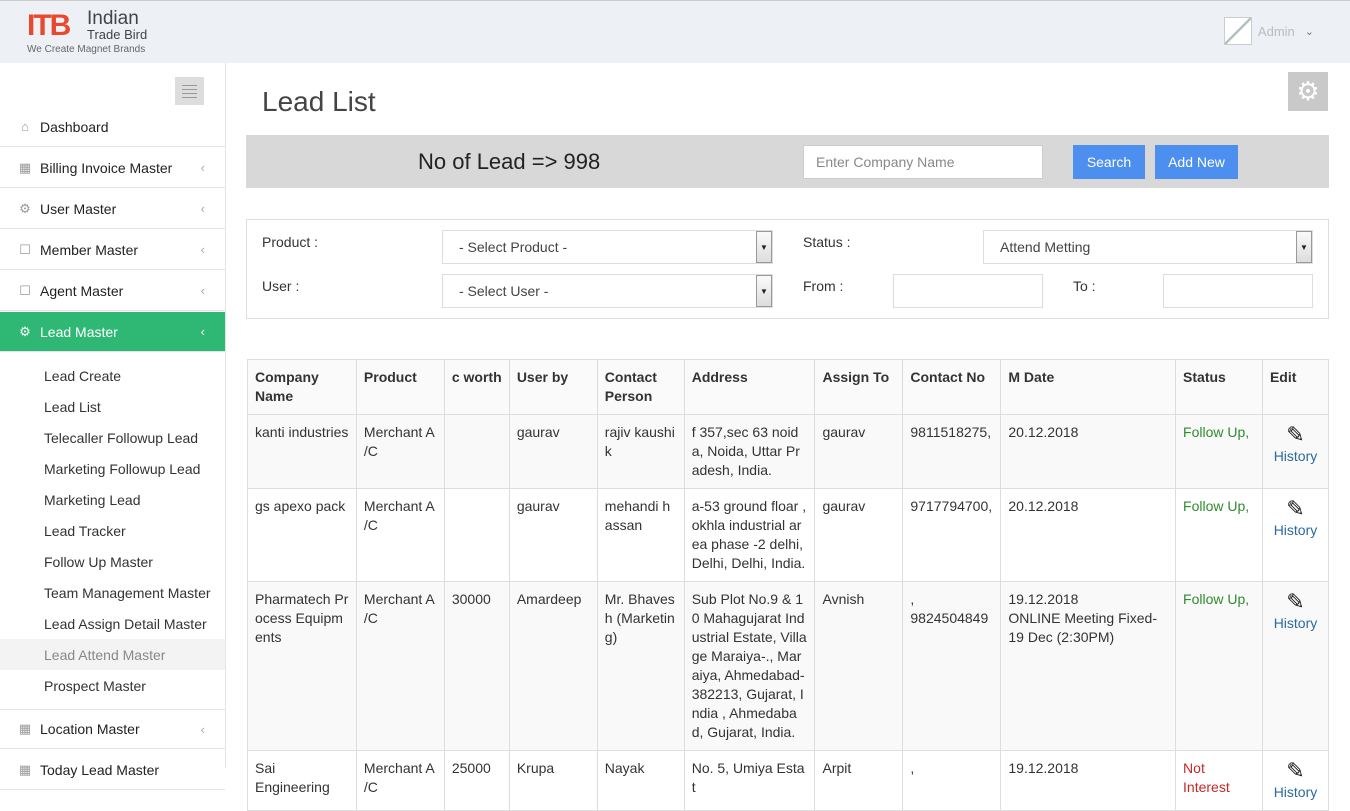 The width and height of the screenshot is (1350, 811). Describe the element at coordinates (1043, 506) in the screenshot. I see `mdate: 20.12.2018` at that location.